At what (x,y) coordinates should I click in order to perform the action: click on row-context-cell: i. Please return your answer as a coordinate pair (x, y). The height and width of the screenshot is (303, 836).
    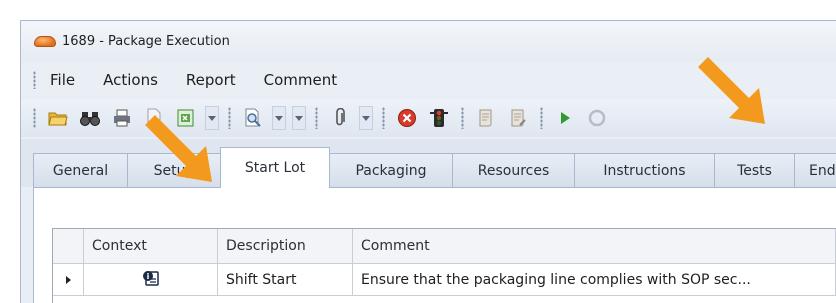
    Looking at the image, I should click on (151, 280).